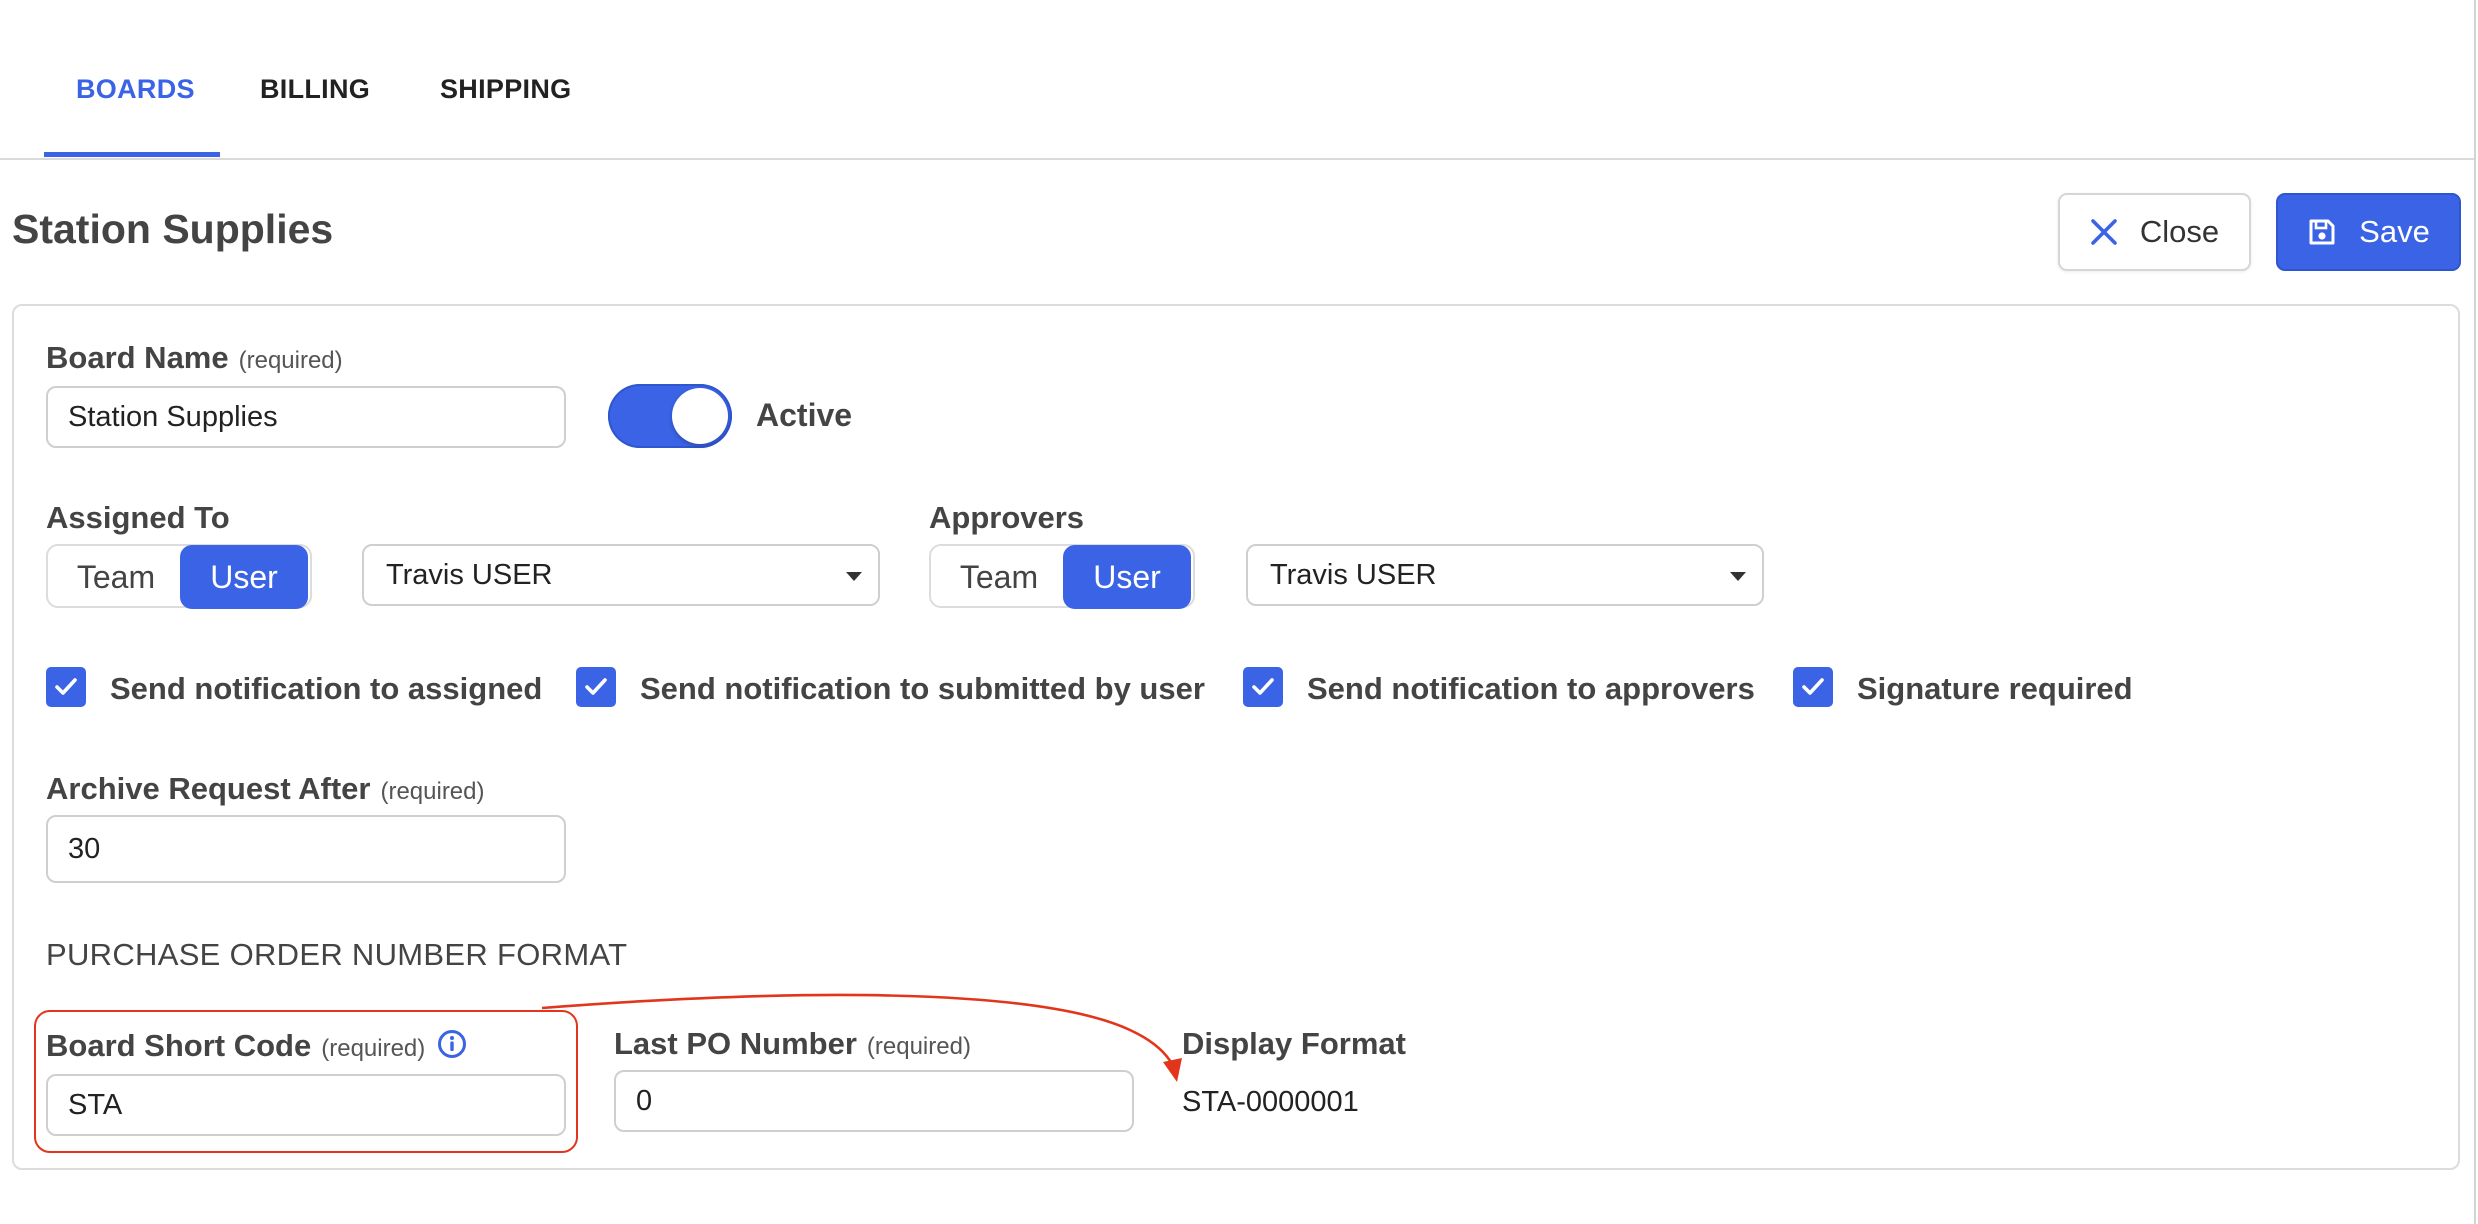 This screenshot has height=1224, width=2478. Describe the element at coordinates (861, 1037) in the screenshot. I see `annotation-arrow` at that location.